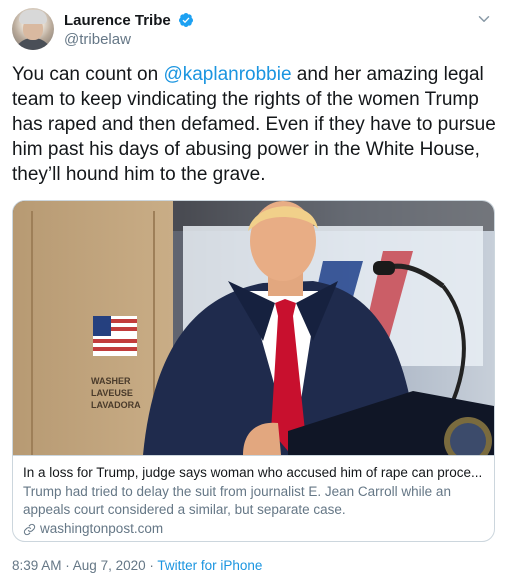 The image size is (507, 583). What do you see at coordinates (116, 405) in the screenshot?
I see `box-text-lavadora: LAVADORA` at bounding box center [116, 405].